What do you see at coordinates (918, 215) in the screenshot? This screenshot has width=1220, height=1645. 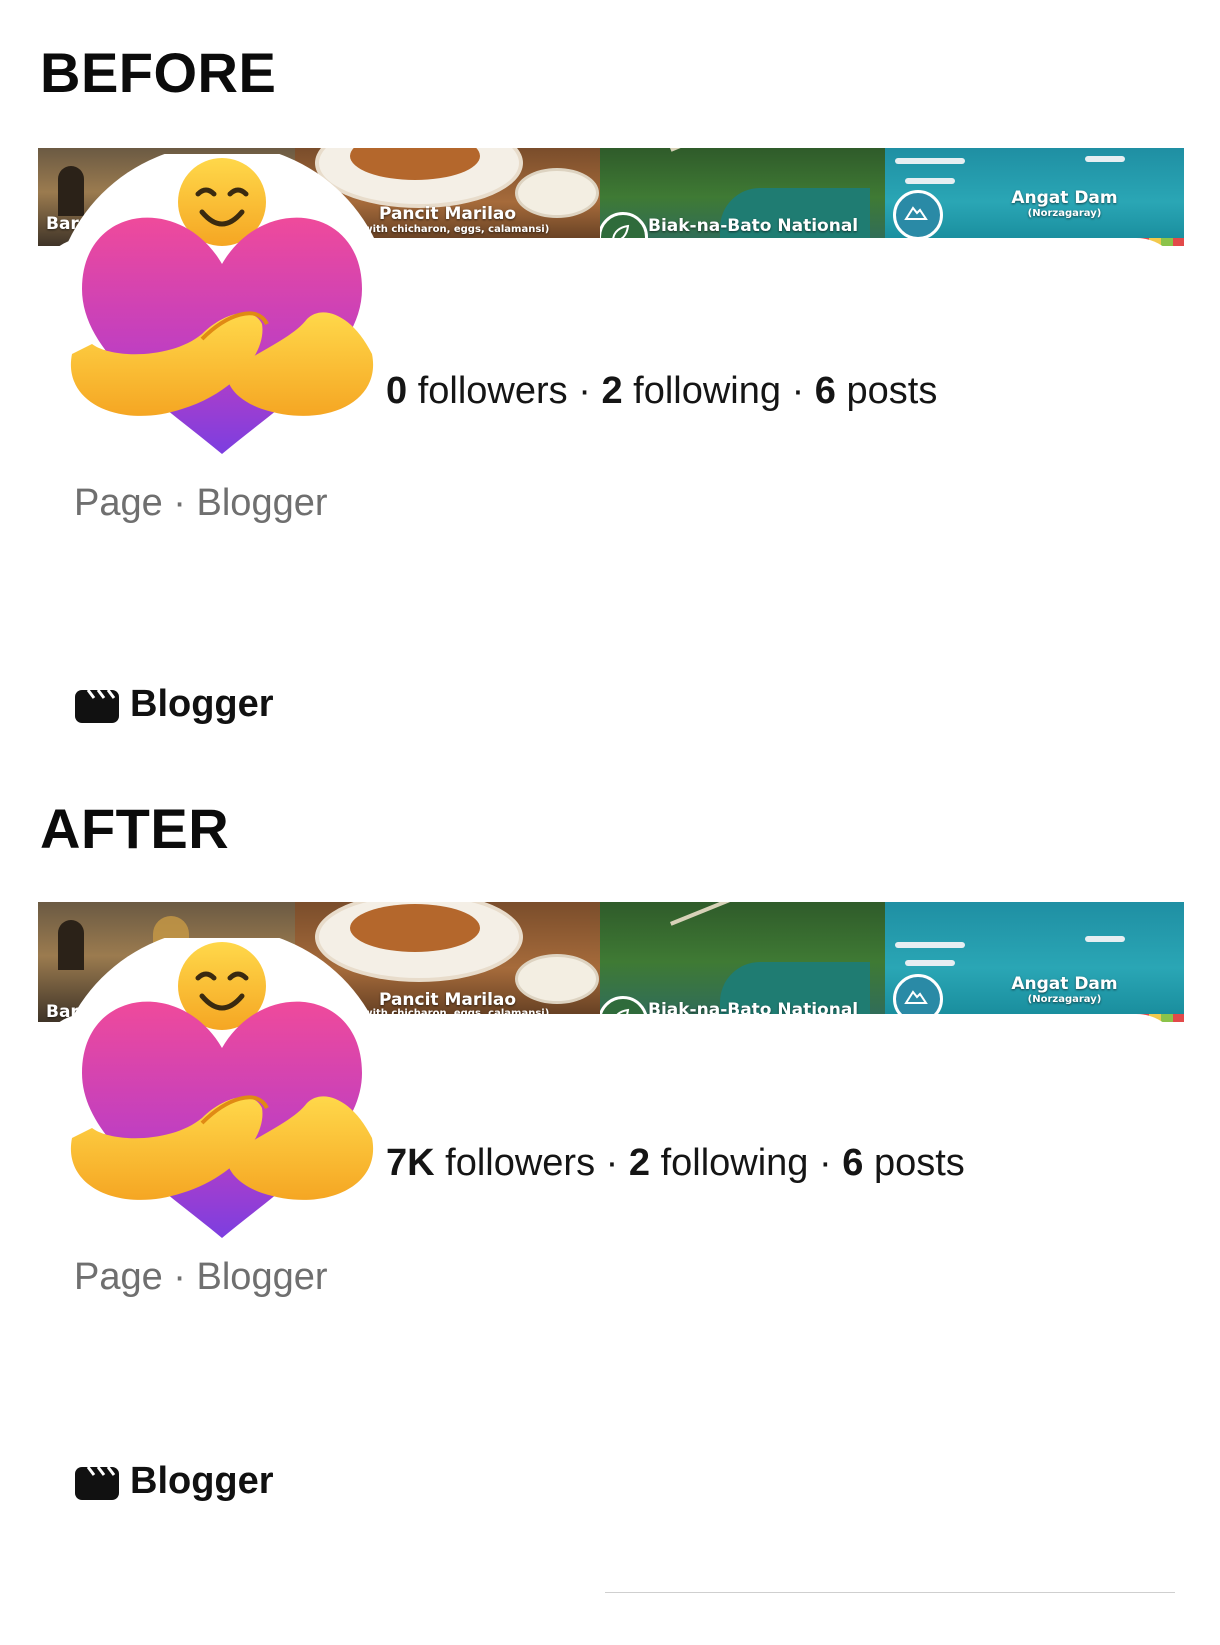 I see `mountain-badge-icon` at bounding box center [918, 215].